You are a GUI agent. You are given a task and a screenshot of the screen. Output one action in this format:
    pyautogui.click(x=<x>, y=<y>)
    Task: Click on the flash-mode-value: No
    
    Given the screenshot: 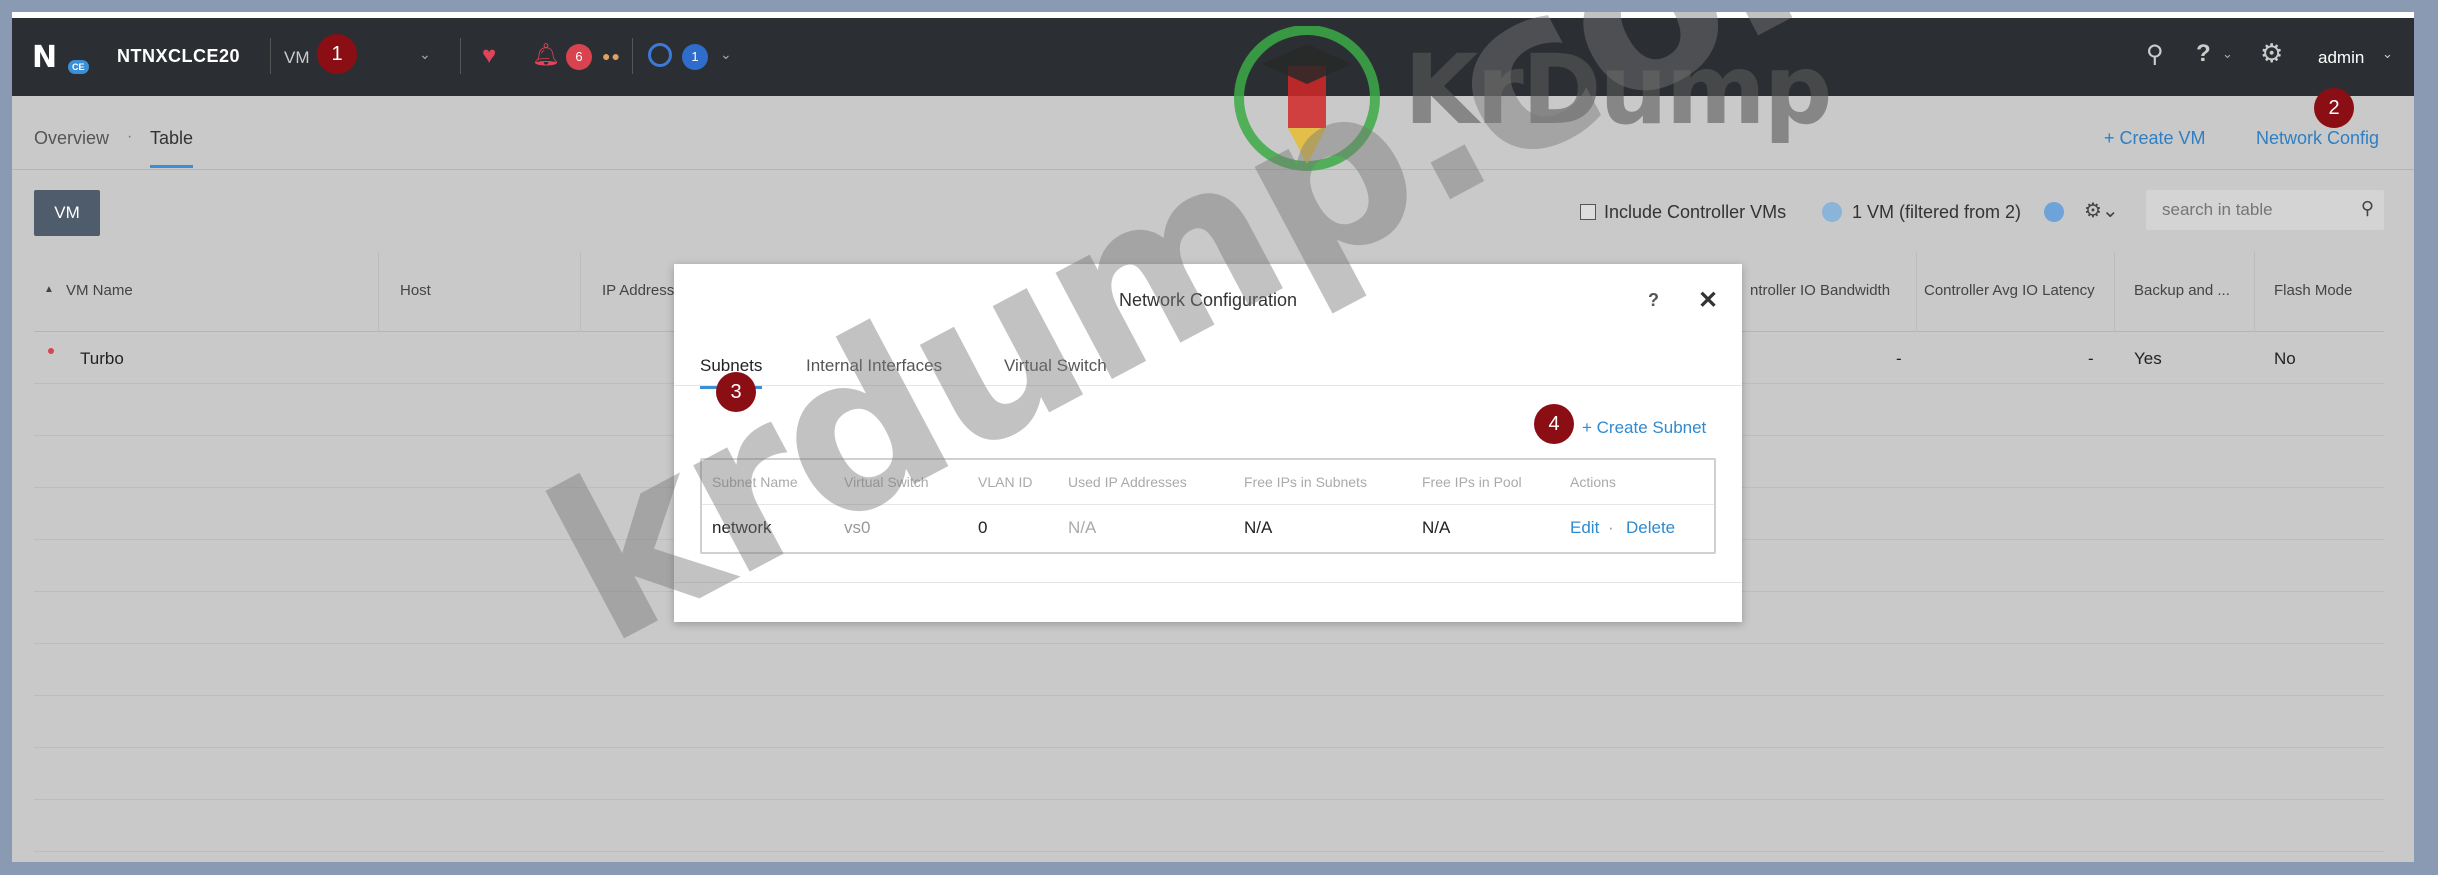 What is the action you would take?
    pyautogui.click(x=2285, y=358)
    